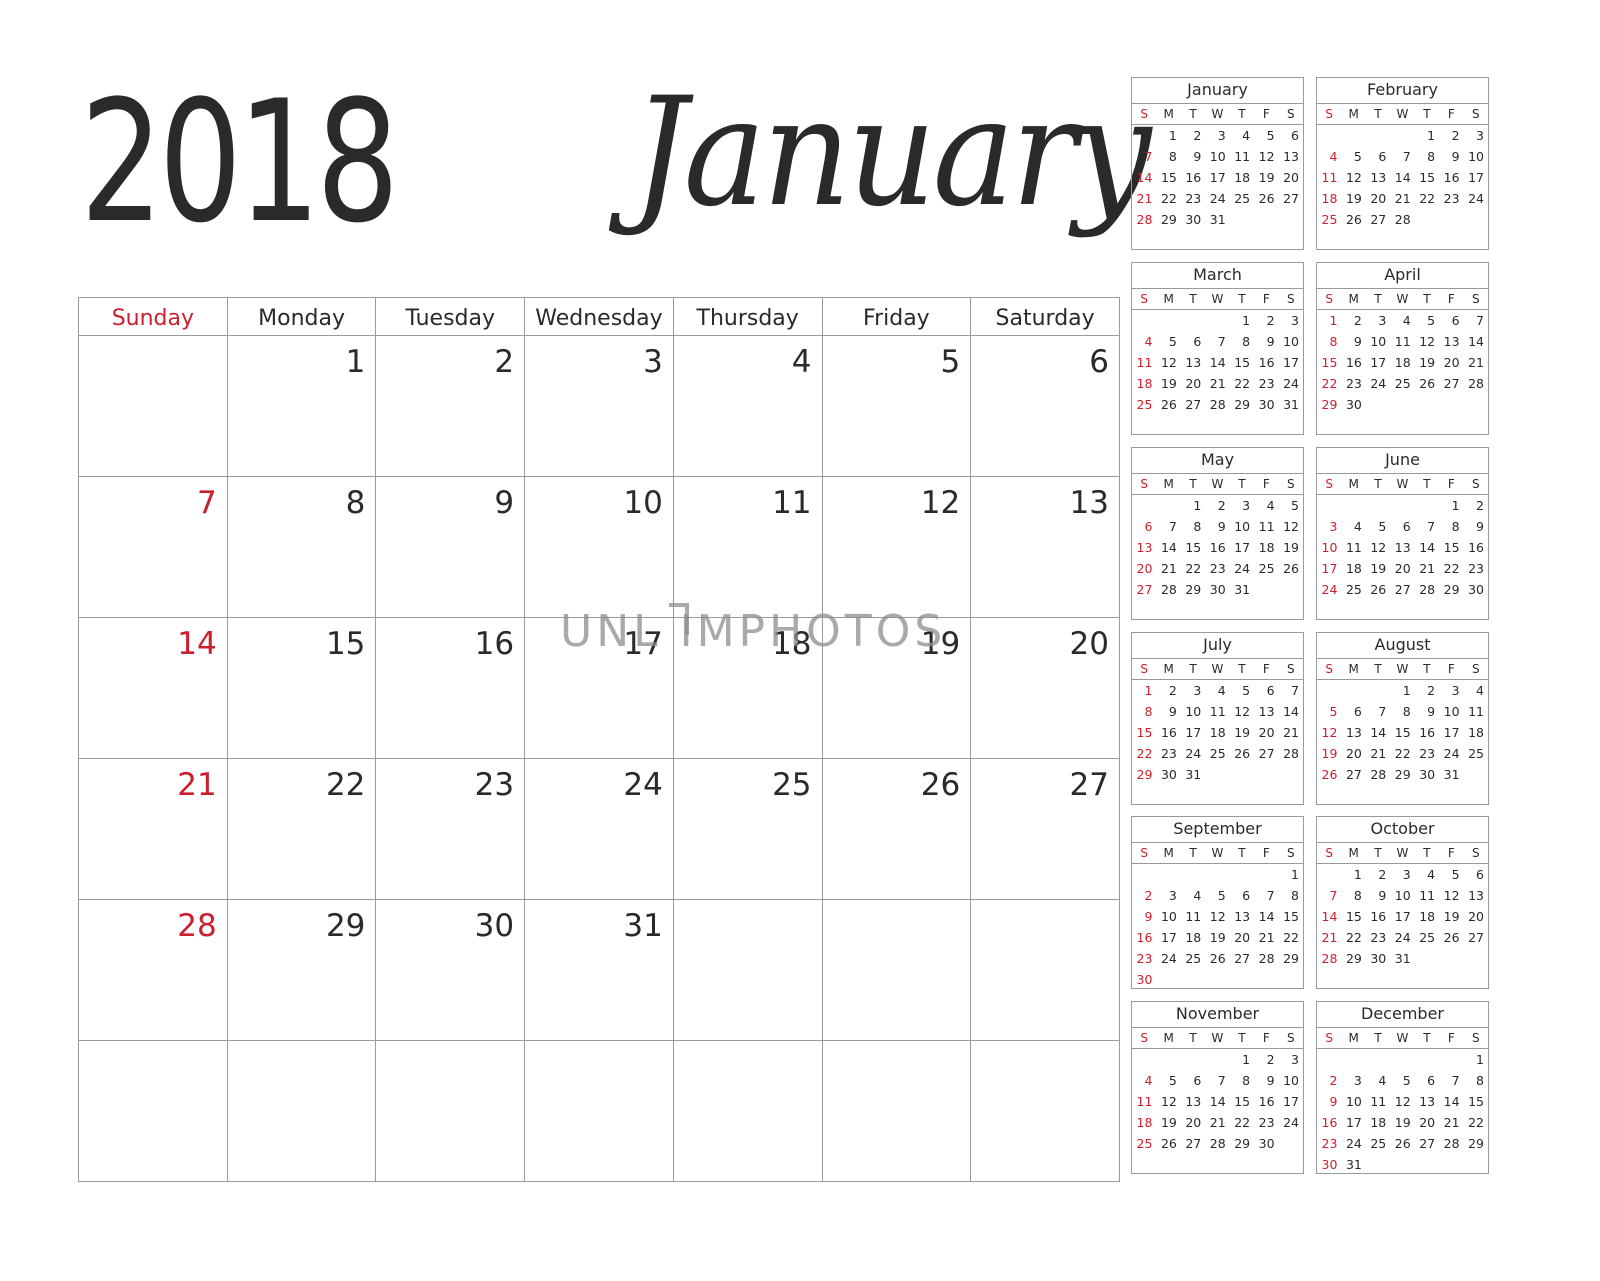 This screenshot has height=1281, width=1600. What do you see at coordinates (1045, 547) in the screenshot?
I see `day-cell: 13` at bounding box center [1045, 547].